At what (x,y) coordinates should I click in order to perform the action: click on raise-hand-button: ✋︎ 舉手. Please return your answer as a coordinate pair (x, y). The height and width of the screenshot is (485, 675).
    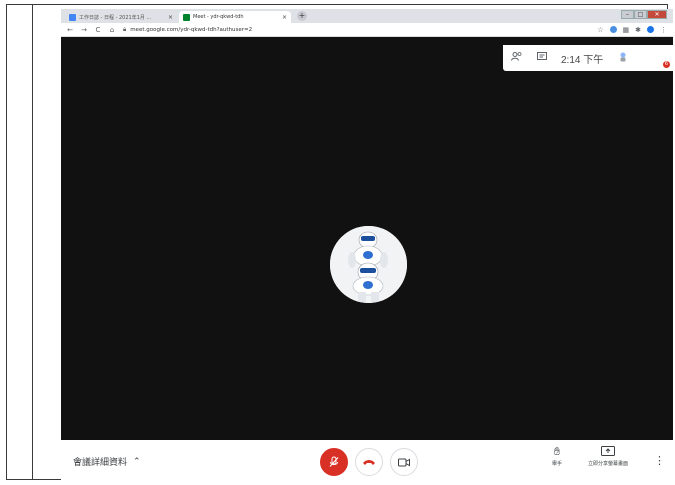
    Looking at the image, I should click on (557, 456).